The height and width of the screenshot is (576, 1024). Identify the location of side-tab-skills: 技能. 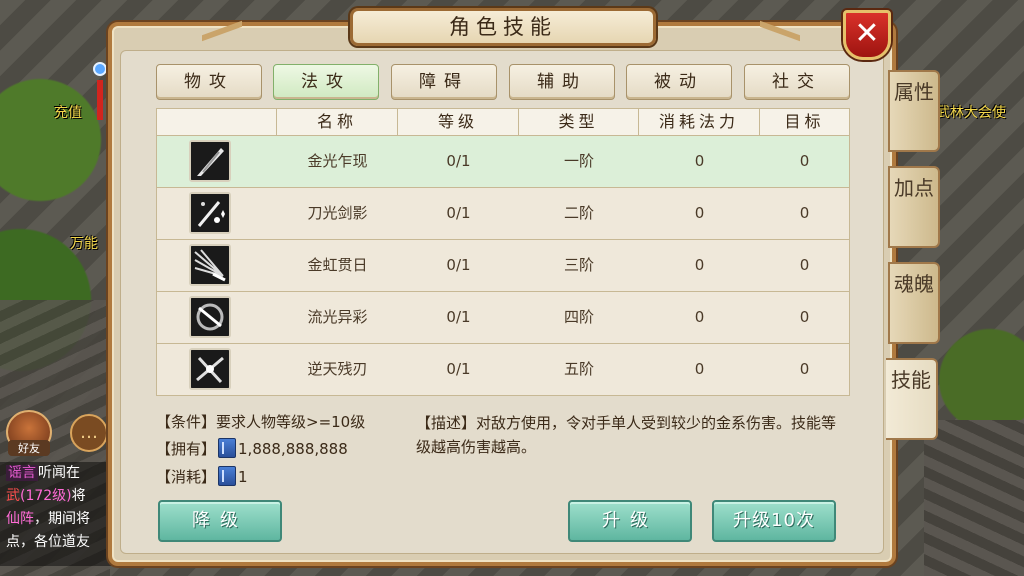
(912, 399).